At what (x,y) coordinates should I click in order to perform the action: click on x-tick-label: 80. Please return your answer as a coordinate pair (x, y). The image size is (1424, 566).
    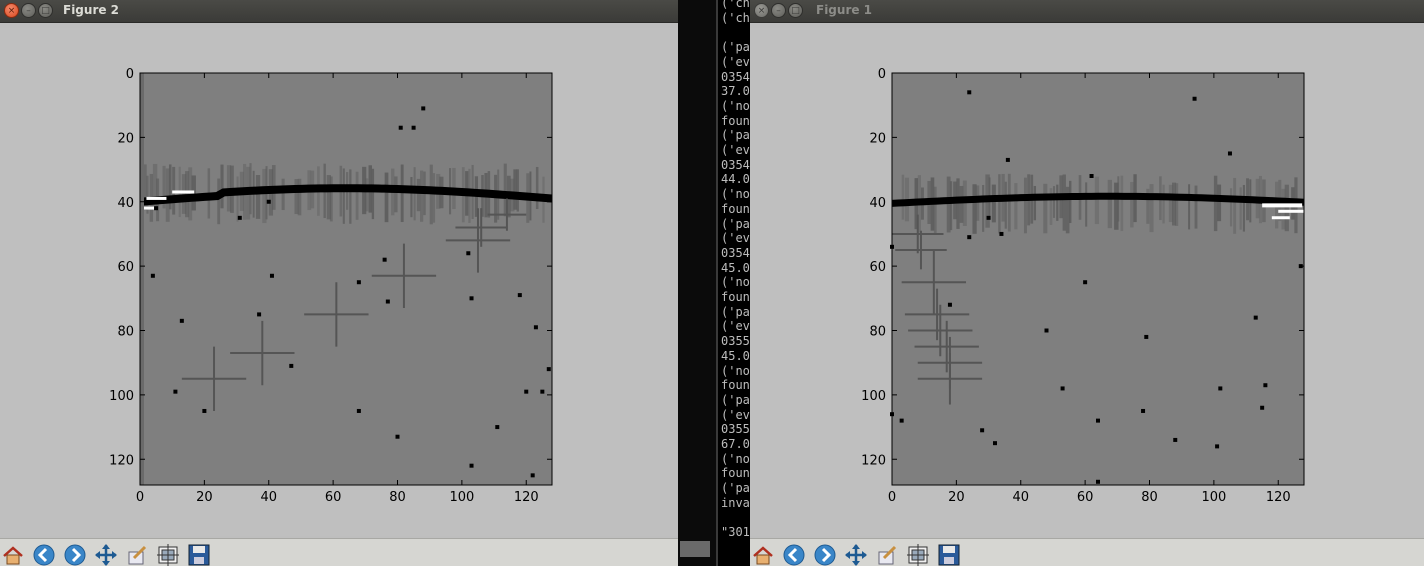
    Looking at the image, I should click on (397, 497).